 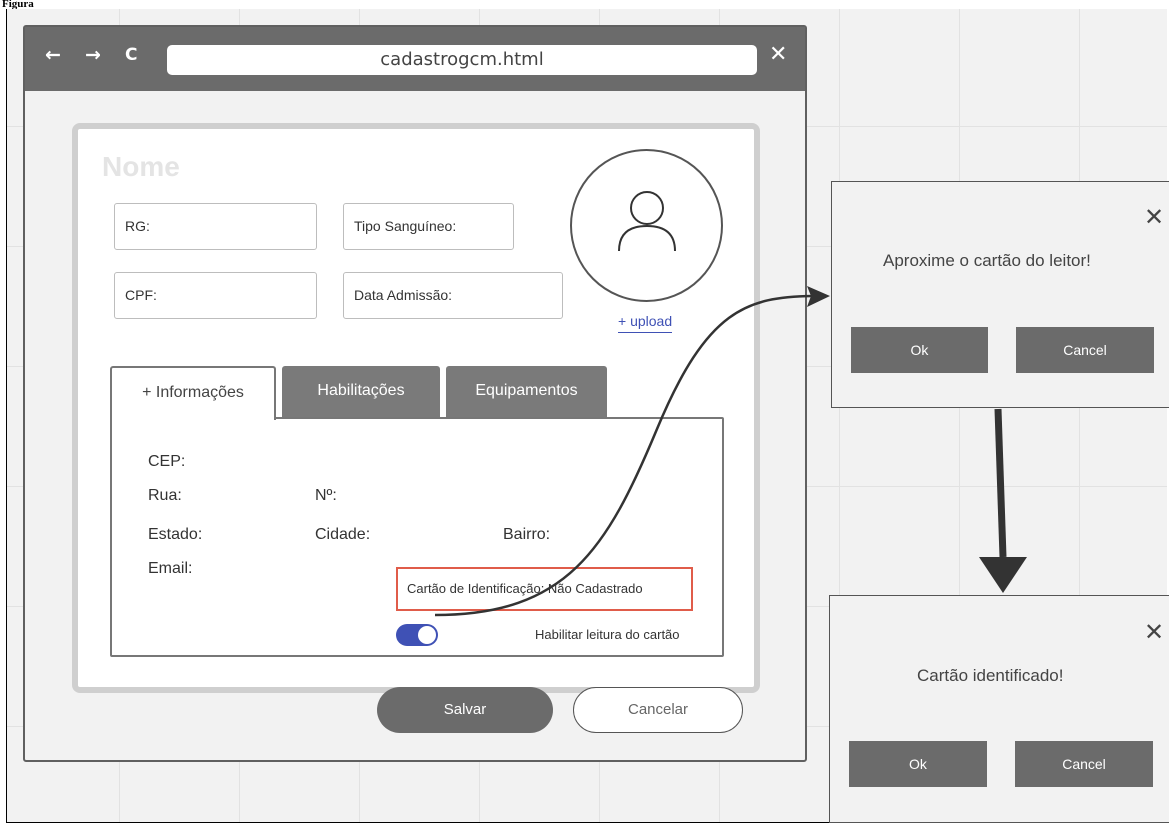 I want to click on cpf-field: CPF:, so click(x=215, y=295).